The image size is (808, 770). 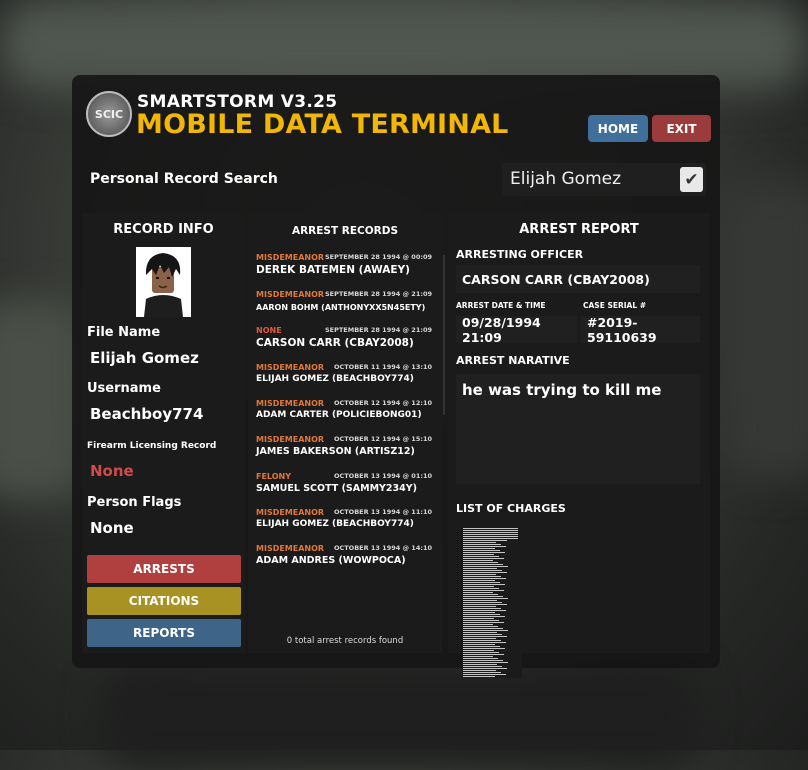 I want to click on search-checkbox: ✔, so click(x=691, y=179).